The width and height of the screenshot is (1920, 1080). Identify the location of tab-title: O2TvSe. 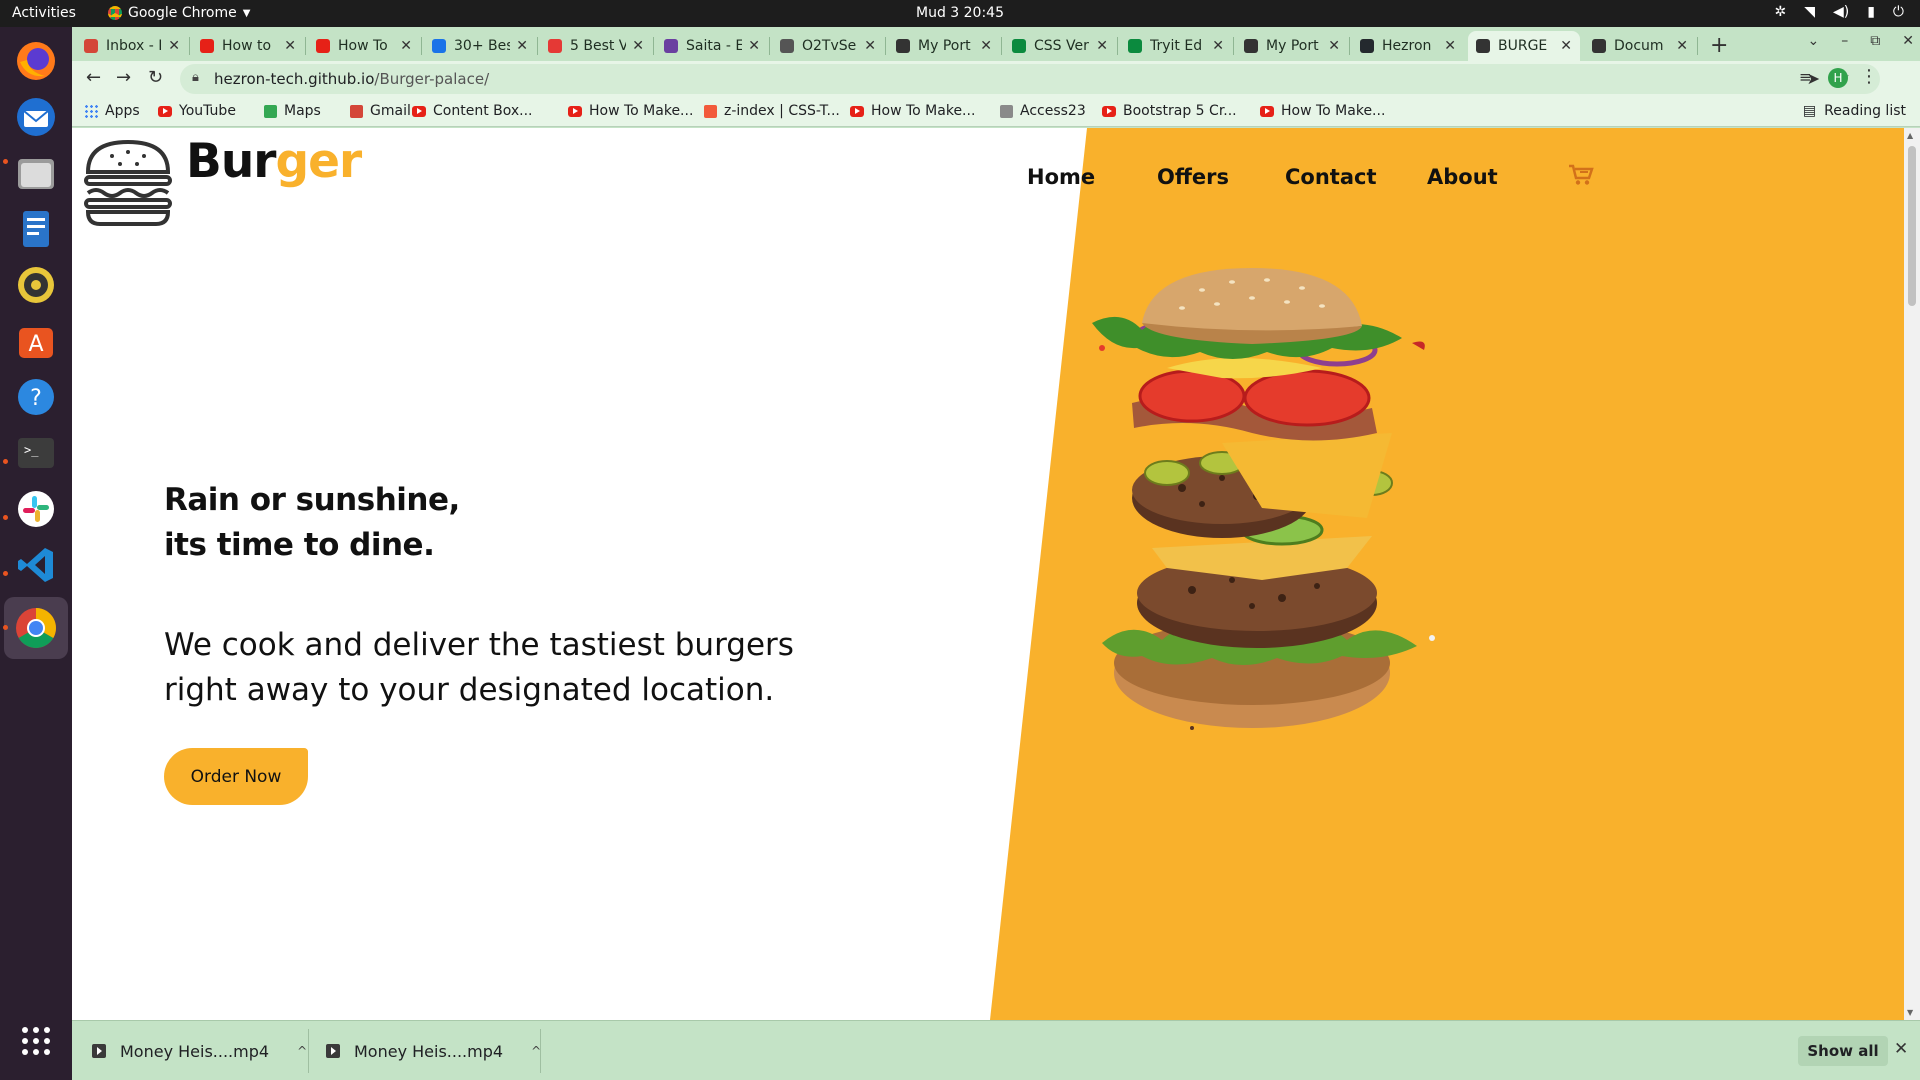
(829, 46).